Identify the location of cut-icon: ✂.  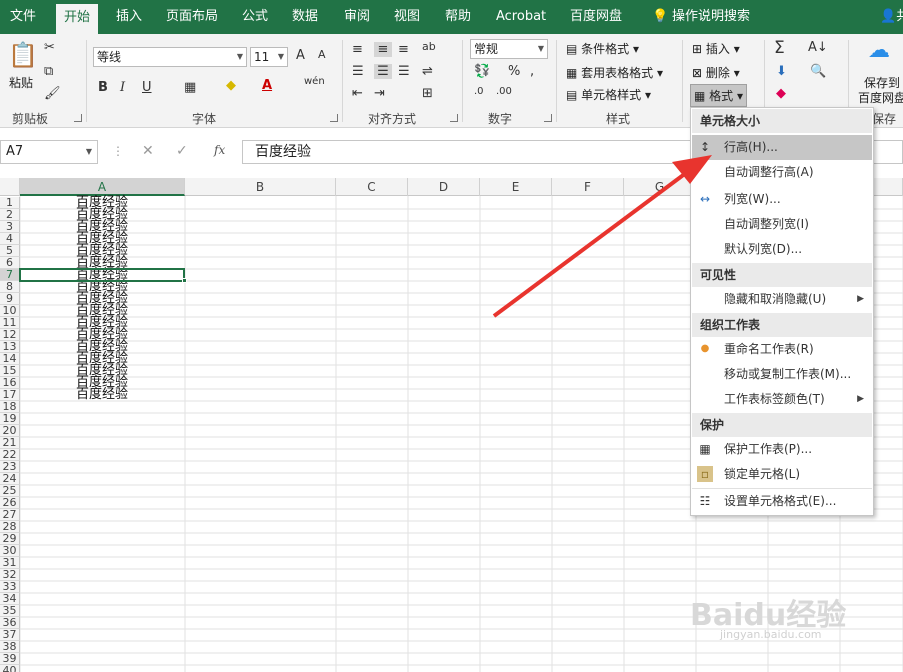
(49, 47).